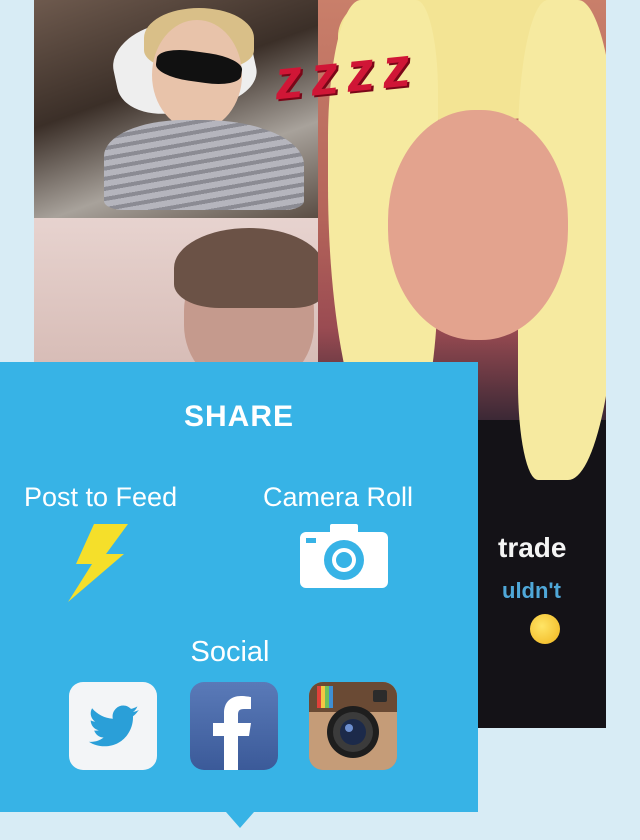 Image resolution: width=640 pixels, height=840 pixels. I want to click on lightning-bolt-icon, so click(97, 563).